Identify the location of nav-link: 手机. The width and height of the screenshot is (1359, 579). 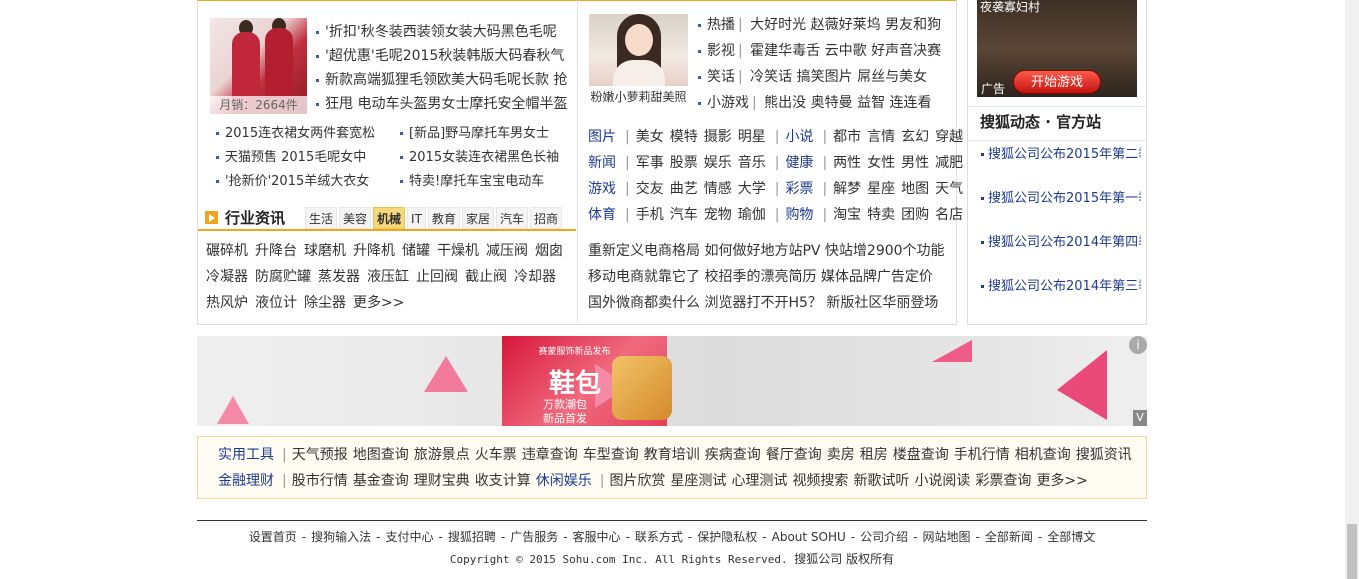
(650, 215).